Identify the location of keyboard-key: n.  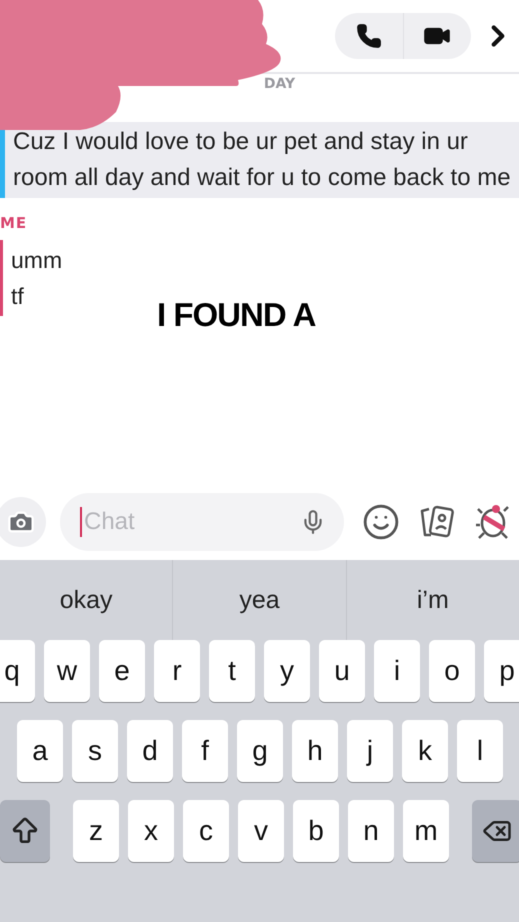
(371, 831).